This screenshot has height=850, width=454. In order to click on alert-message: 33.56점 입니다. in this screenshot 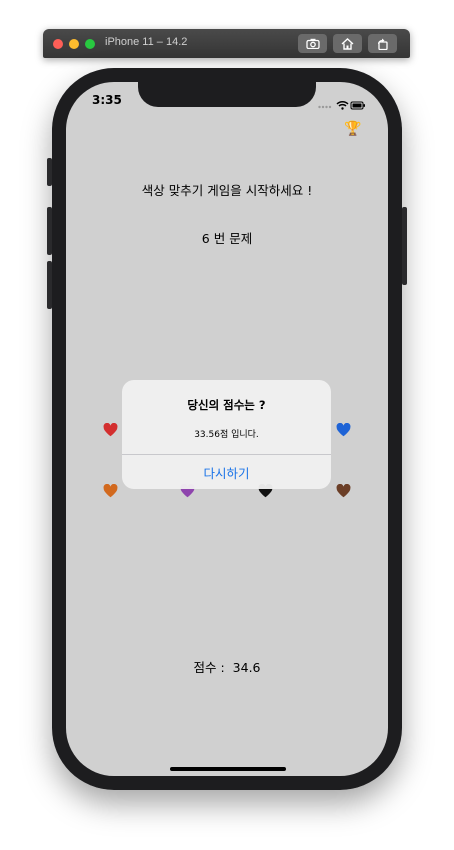, I will do `click(226, 435)`.